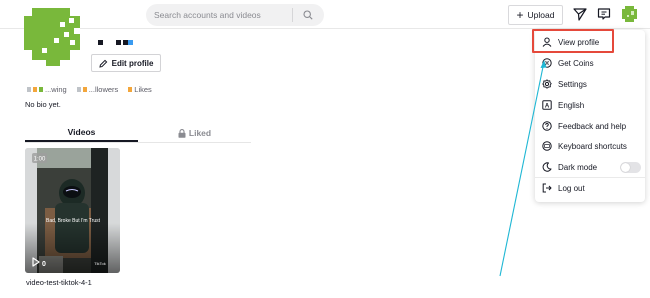 The width and height of the screenshot is (650, 298). What do you see at coordinates (59, 282) in the screenshot?
I see `video-caption: video-test-tiktok-4-1` at bounding box center [59, 282].